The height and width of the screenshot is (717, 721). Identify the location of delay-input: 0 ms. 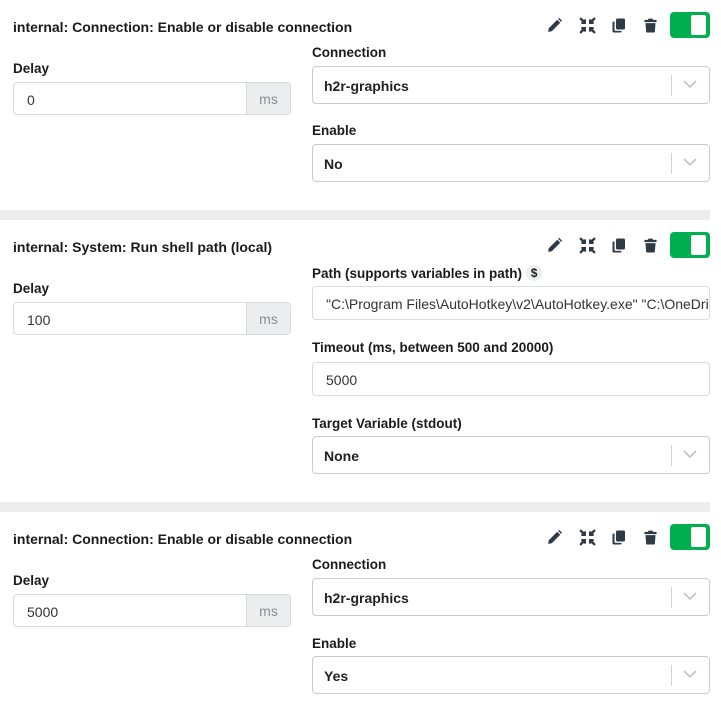
(152, 98).